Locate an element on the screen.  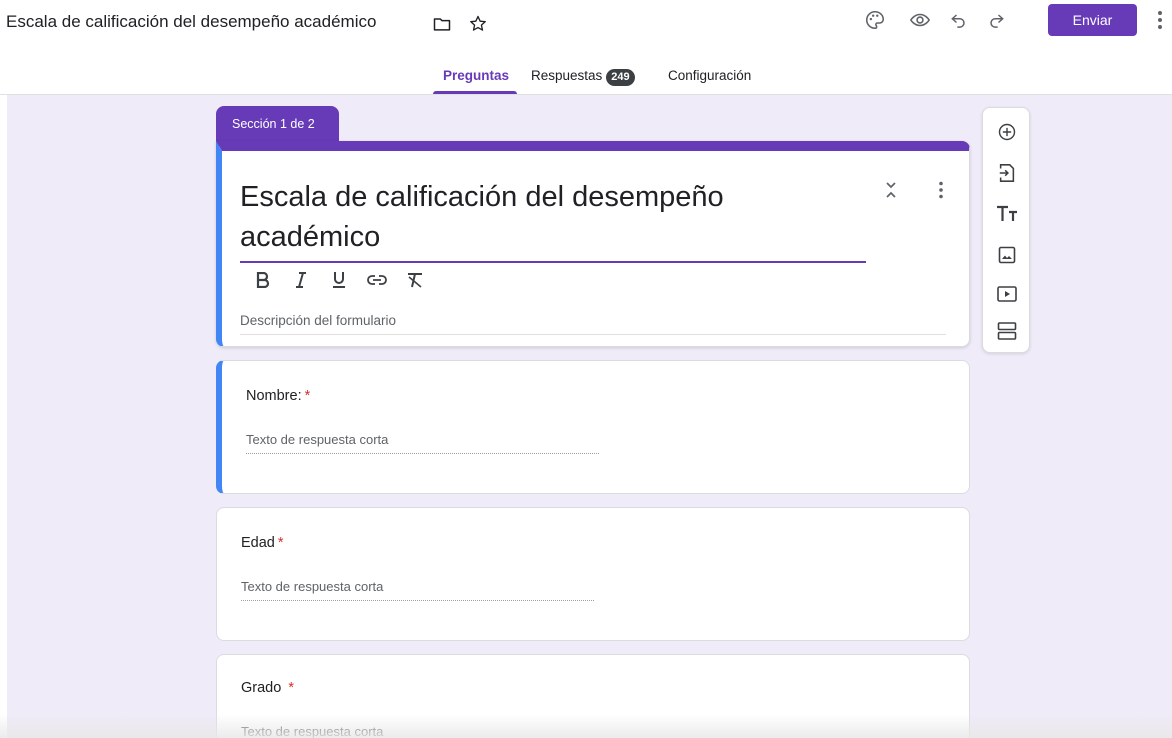
more-vert-icon is located at coordinates (1160, 20).